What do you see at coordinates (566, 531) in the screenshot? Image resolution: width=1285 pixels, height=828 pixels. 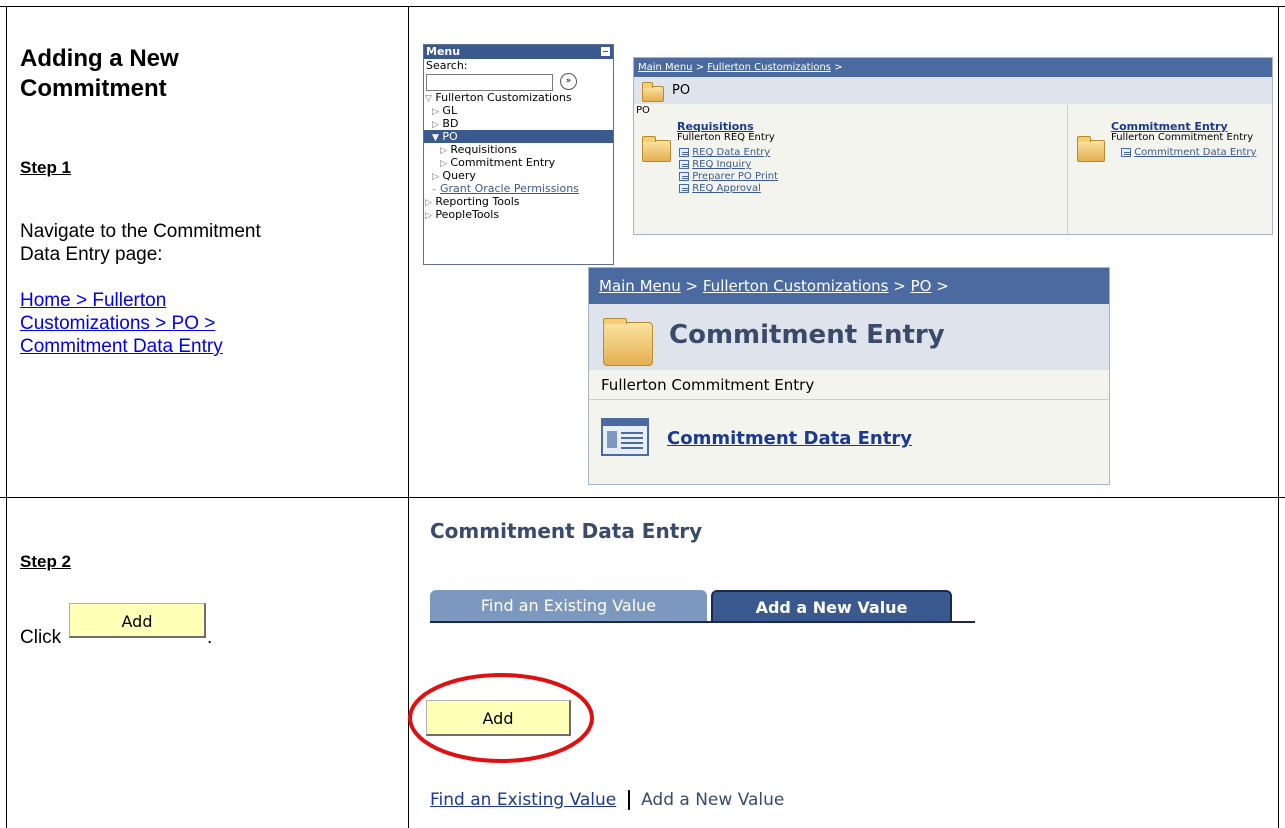 I see `page-title: Commitment Data Entry` at bounding box center [566, 531].